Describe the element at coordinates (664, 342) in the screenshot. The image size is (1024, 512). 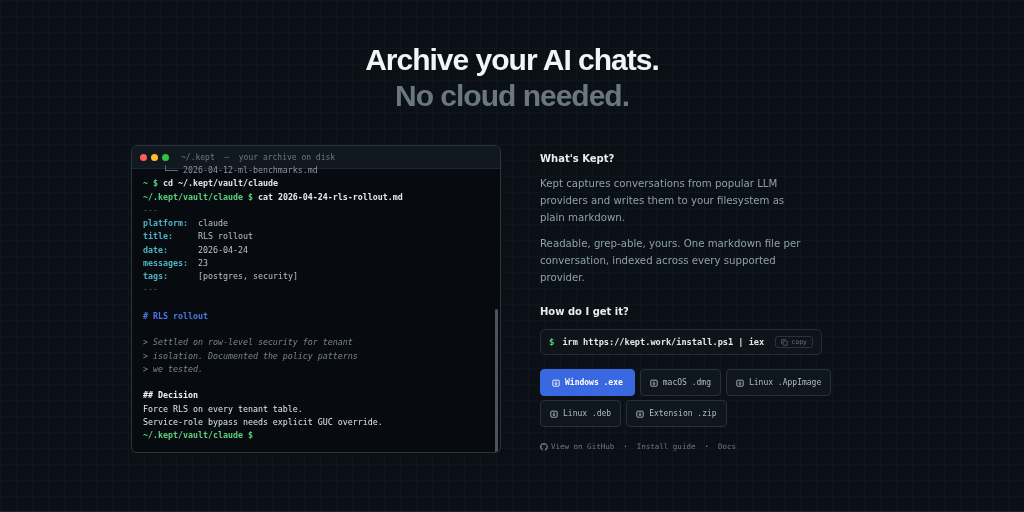
I see `install-command: irm https://kept.work/install.ps1 | iex` at that location.